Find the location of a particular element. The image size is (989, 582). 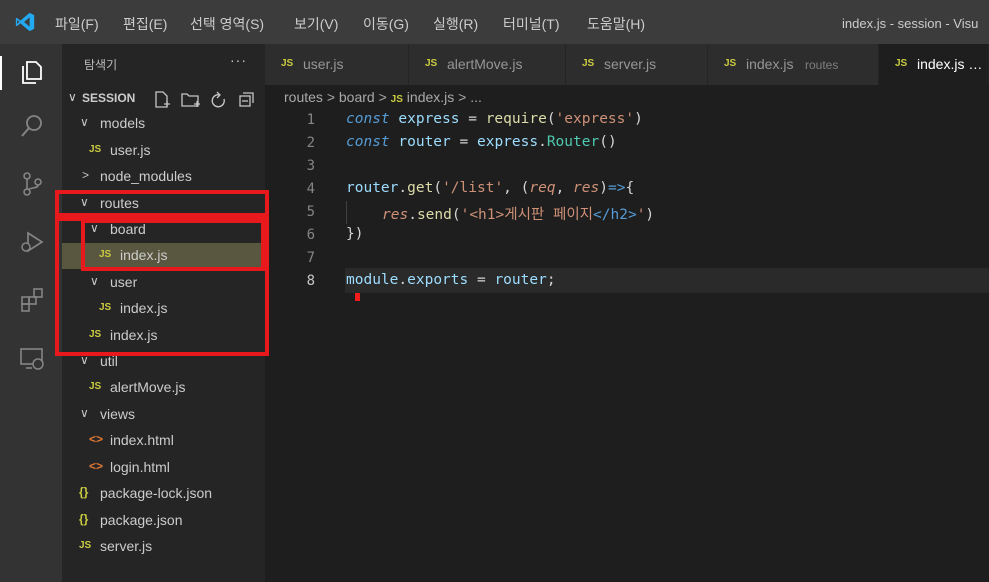

code-token: Router is located at coordinates (573, 142).